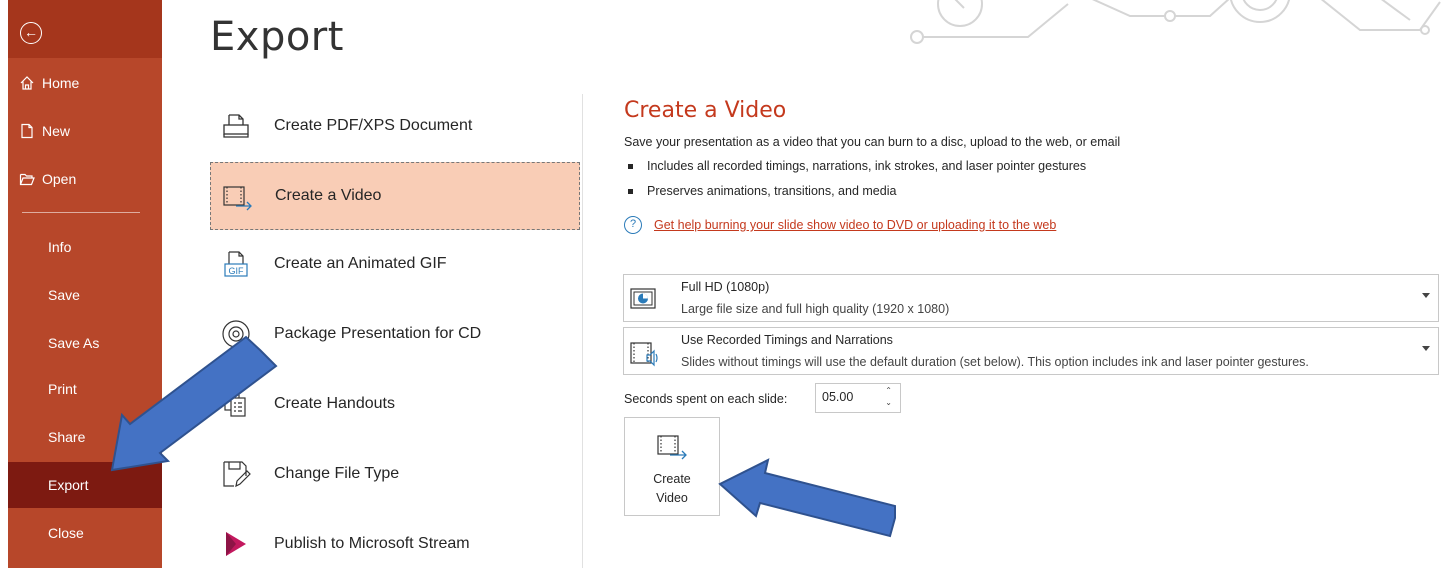  I want to click on dropdown-title: Full HD (1080p), so click(725, 287).